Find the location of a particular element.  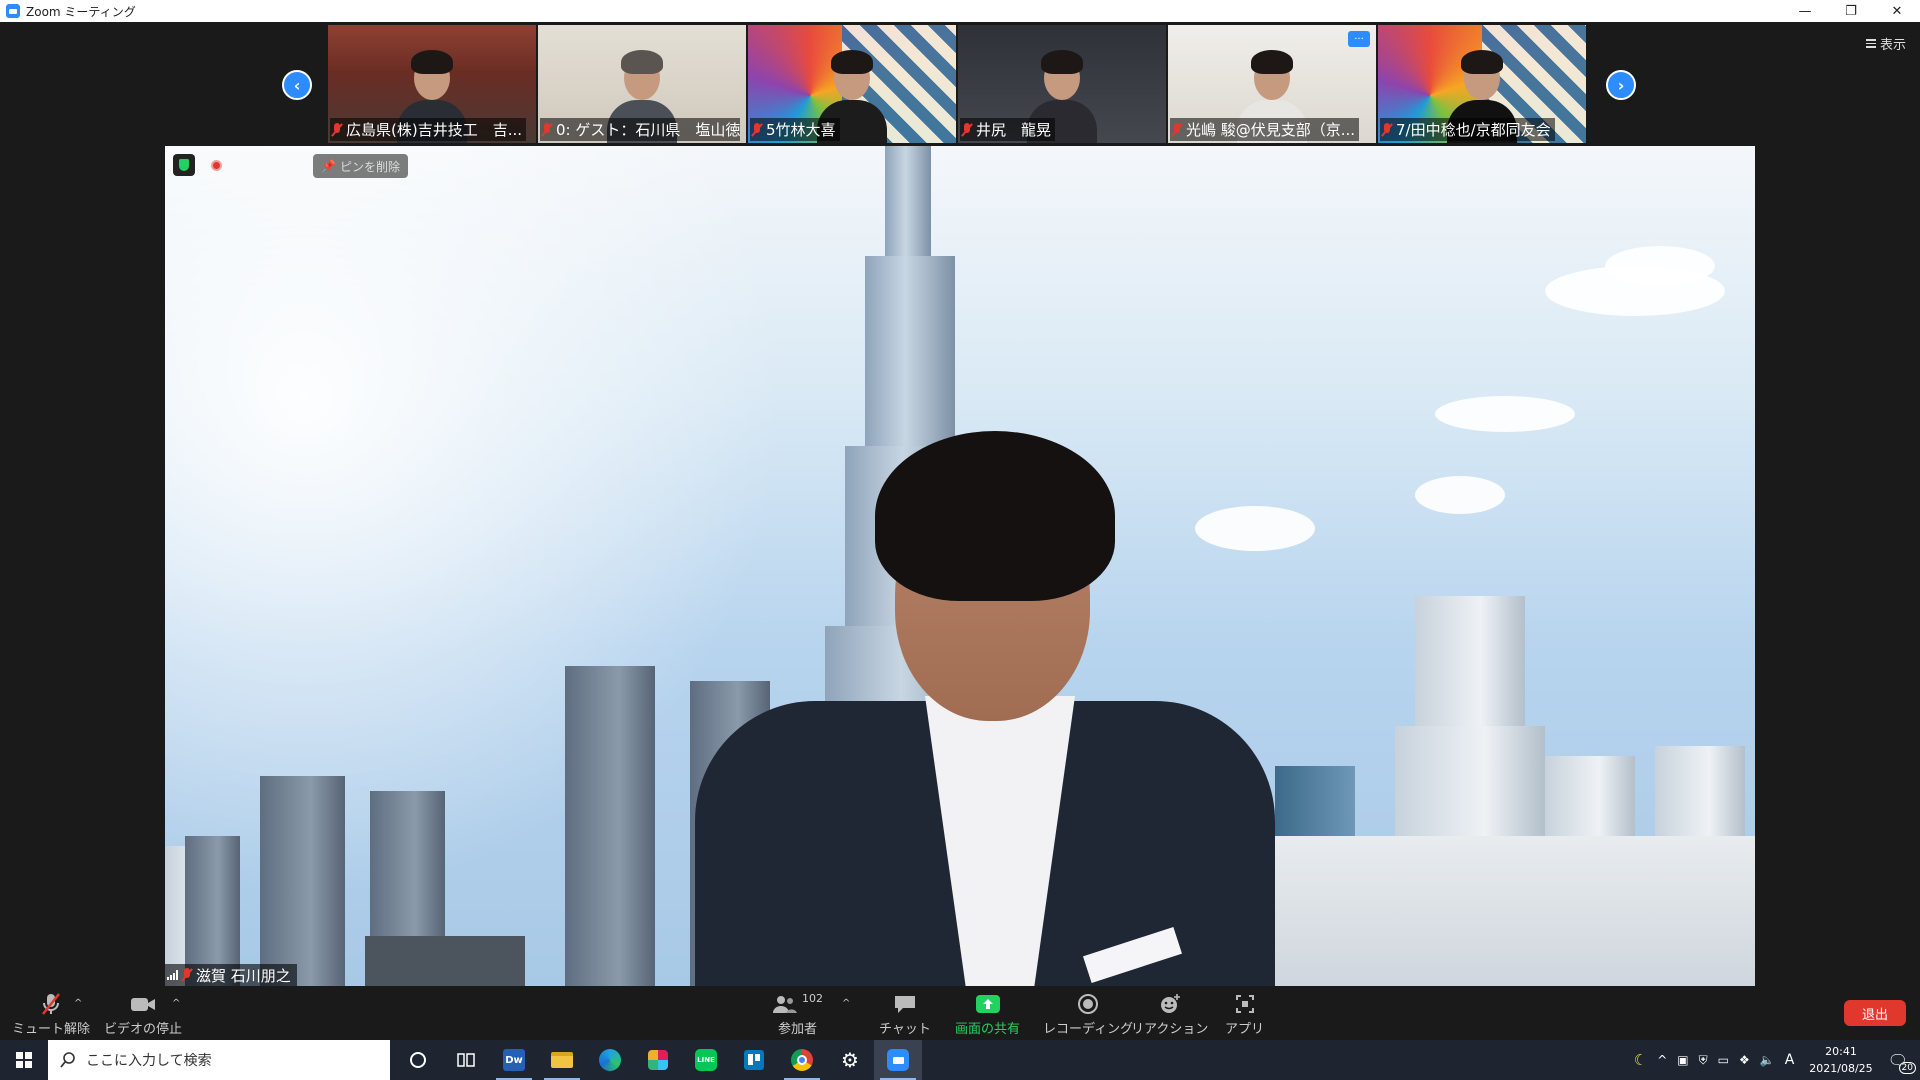

dreamweaver-icon: Dw is located at coordinates (514, 1060).